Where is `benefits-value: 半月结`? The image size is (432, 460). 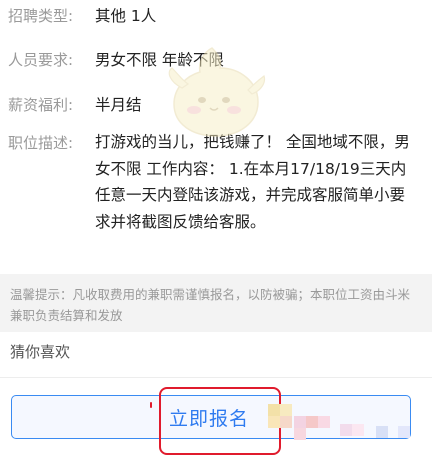 benefits-value: 半月结 is located at coordinates (118, 105).